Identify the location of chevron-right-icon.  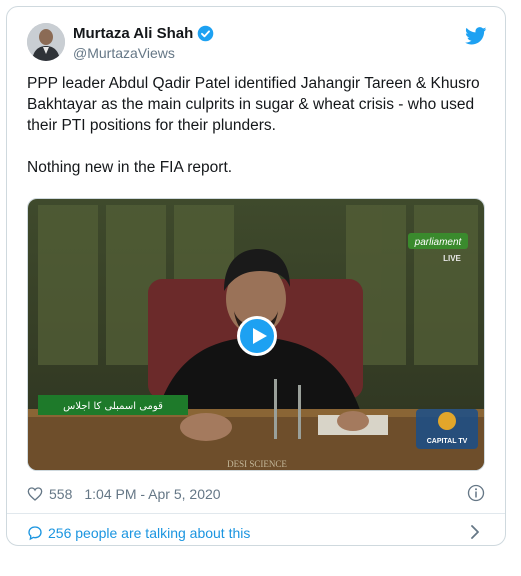
(475, 532).